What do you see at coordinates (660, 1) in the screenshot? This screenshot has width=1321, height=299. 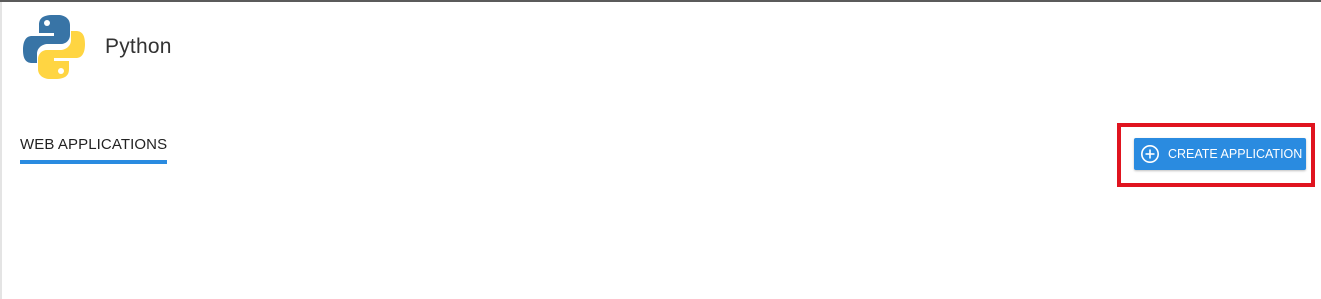 I see `top-border` at bounding box center [660, 1].